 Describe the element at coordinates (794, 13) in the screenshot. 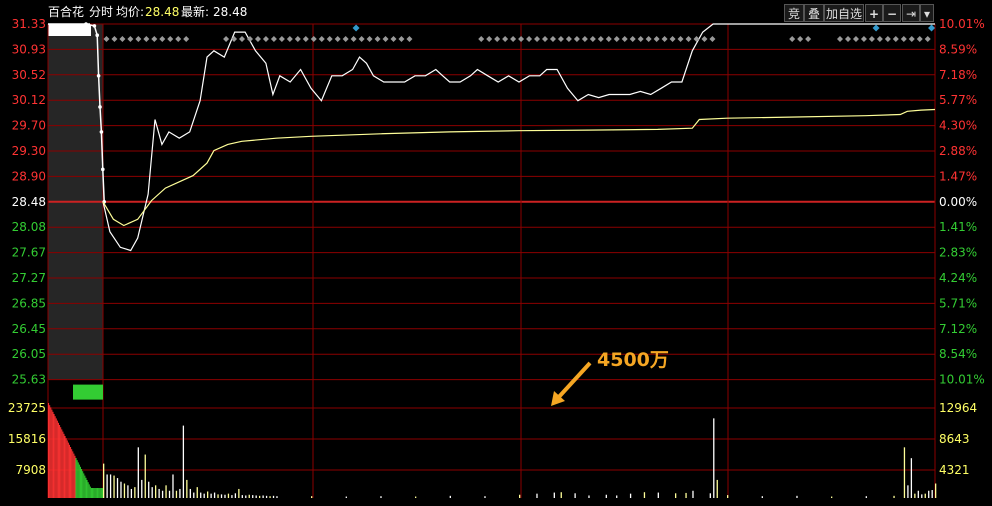

I see `bid-button: 竞` at that location.